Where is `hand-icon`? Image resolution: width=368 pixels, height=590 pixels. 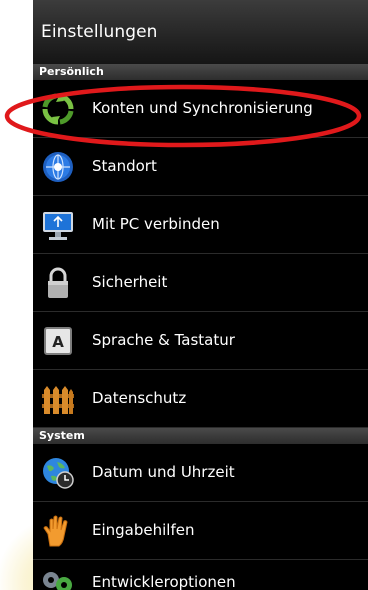
hand-icon is located at coordinates (58, 531).